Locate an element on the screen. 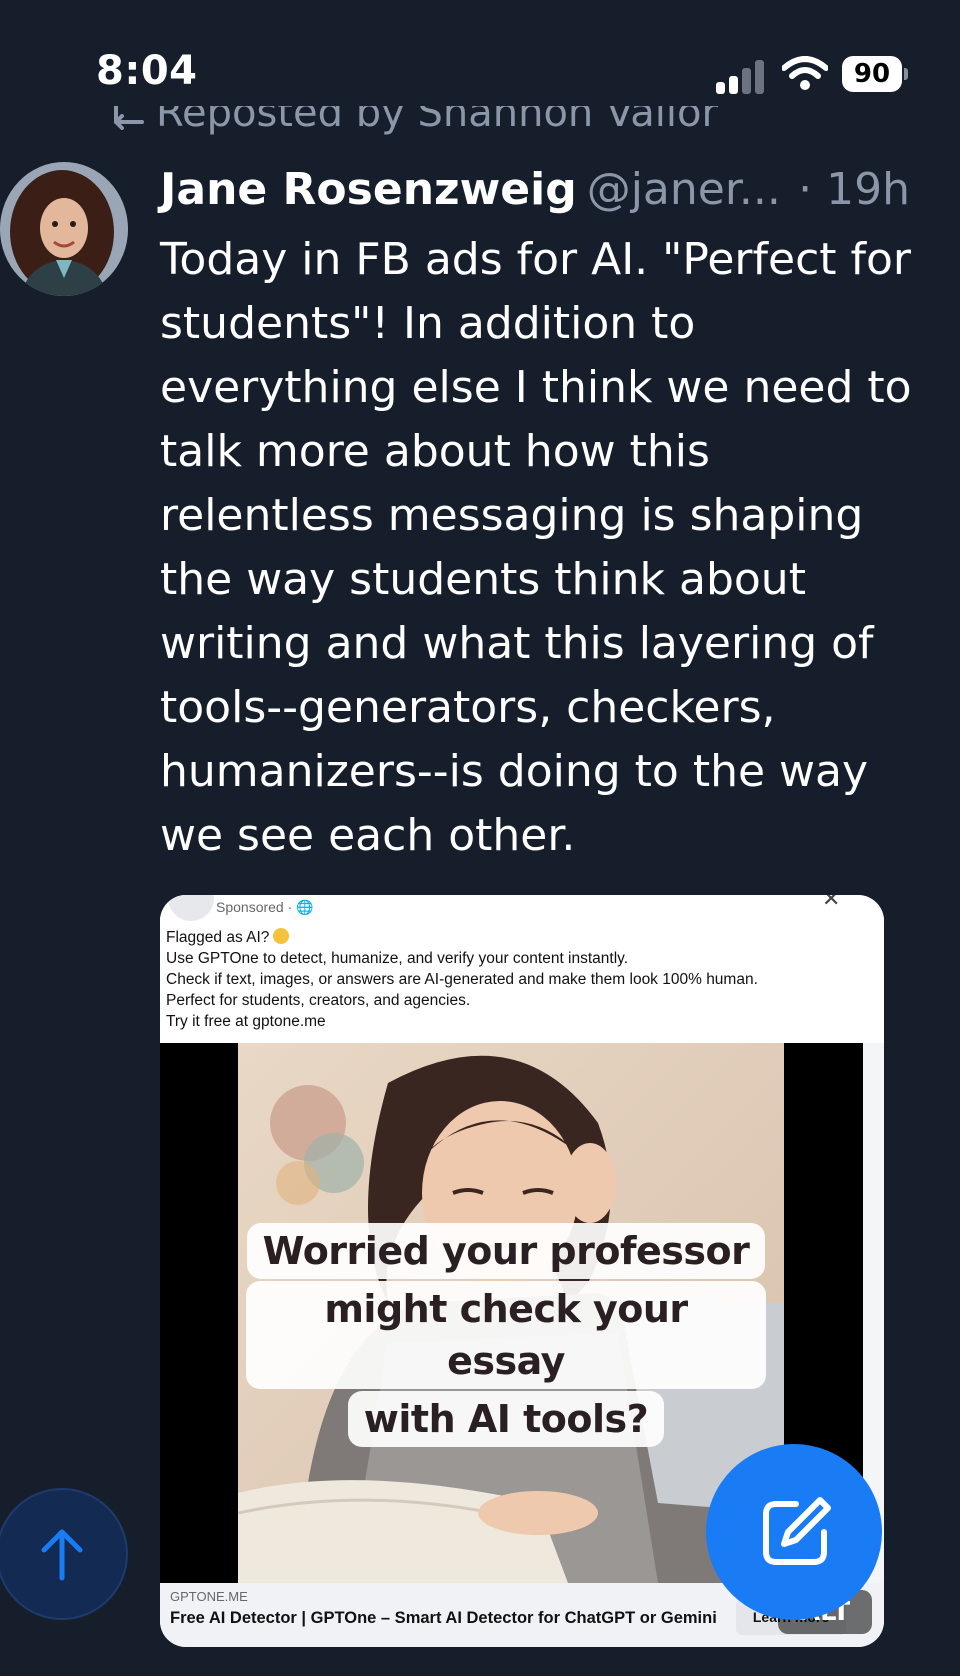  more-options-icon: ··· is located at coordinates (789, 900).